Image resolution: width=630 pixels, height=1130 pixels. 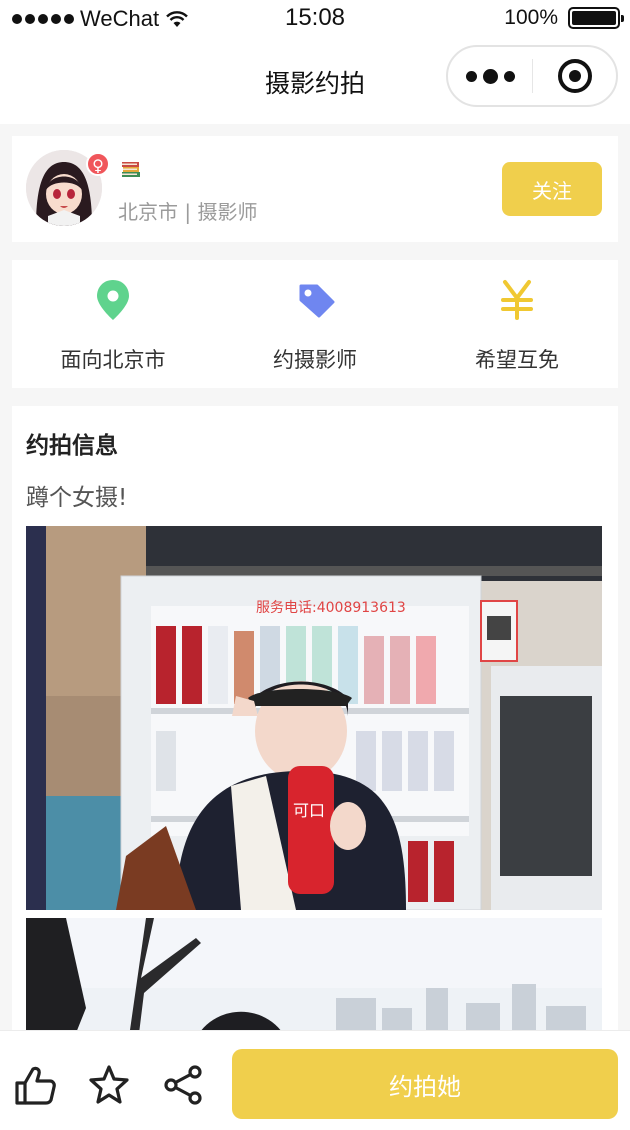 I want to click on close-mini-program-button, so click(x=574, y=76).